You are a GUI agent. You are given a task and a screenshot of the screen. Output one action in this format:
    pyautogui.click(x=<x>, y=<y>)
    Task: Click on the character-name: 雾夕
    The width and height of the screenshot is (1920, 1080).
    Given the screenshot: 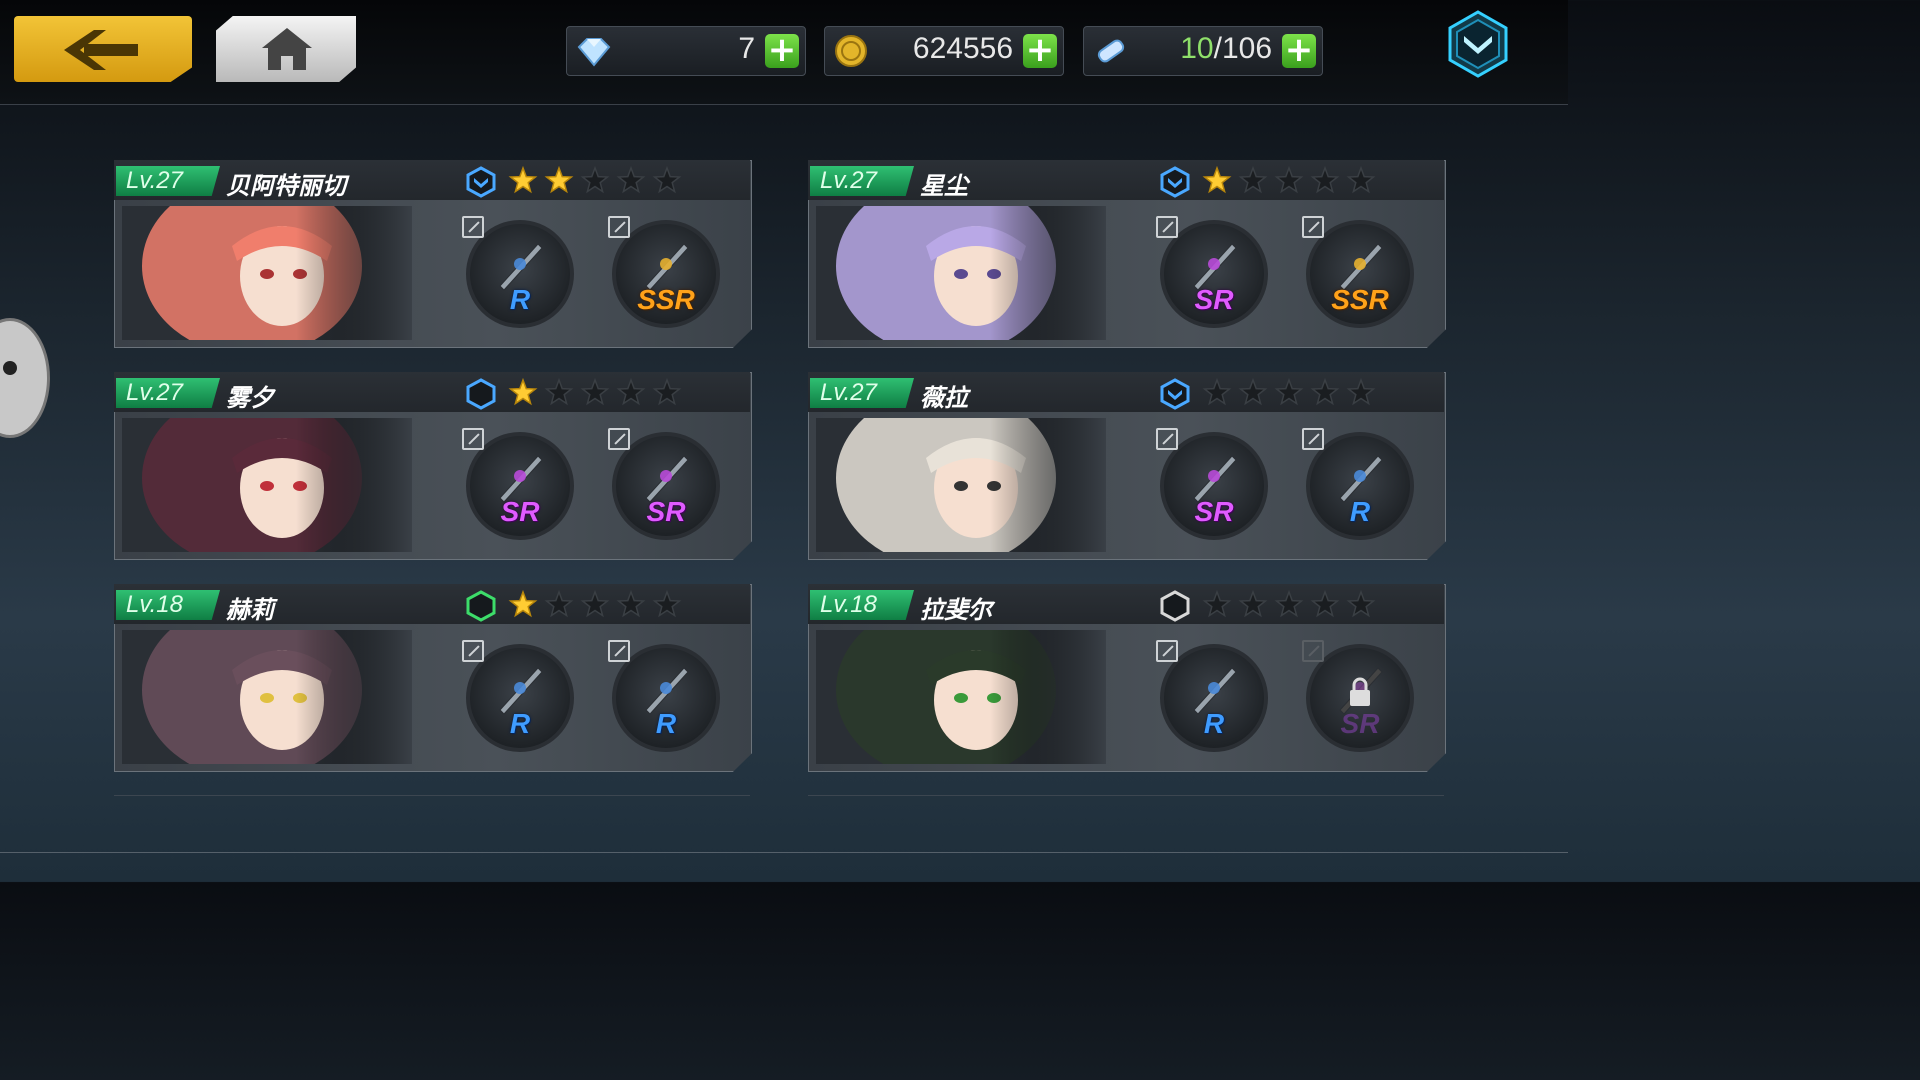 What is the action you would take?
    pyautogui.click(x=250, y=398)
    